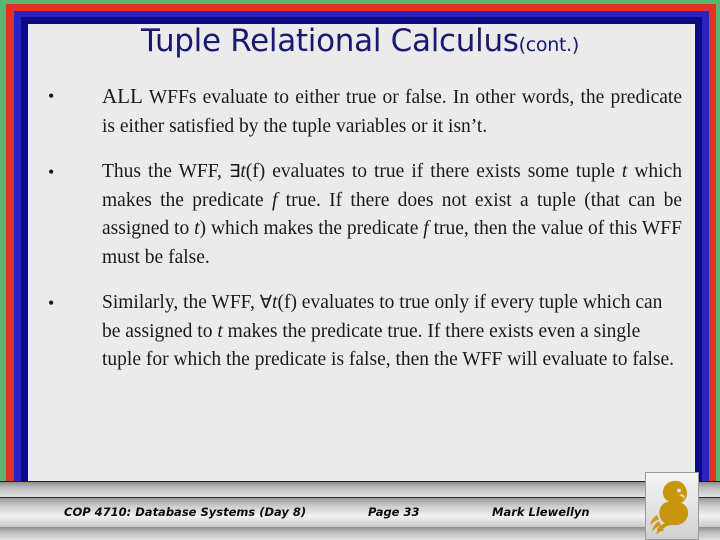 Image resolution: width=720 pixels, height=540 pixels. What do you see at coordinates (311, 228) in the screenshot?
I see `bullet-body-text: ) which makes the predicate` at bounding box center [311, 228].